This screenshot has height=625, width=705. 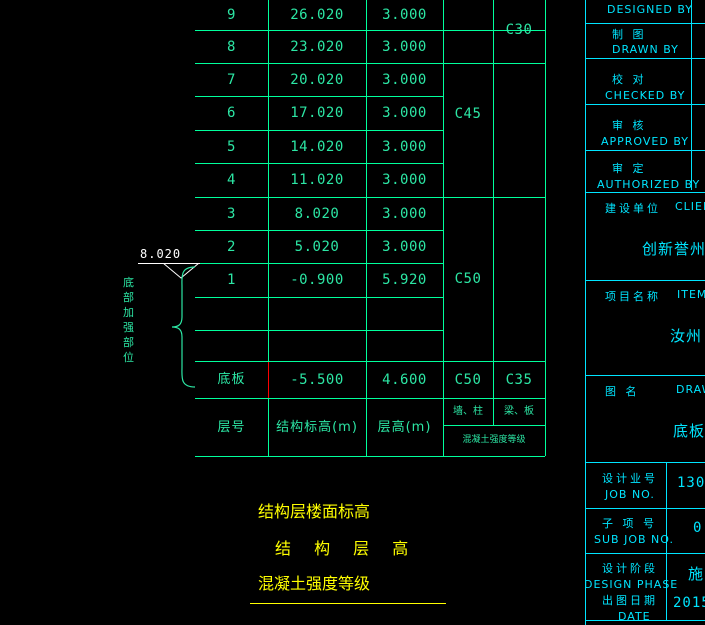 I want to click on table-header-height: 层高(m), so click(x=404, y=427).